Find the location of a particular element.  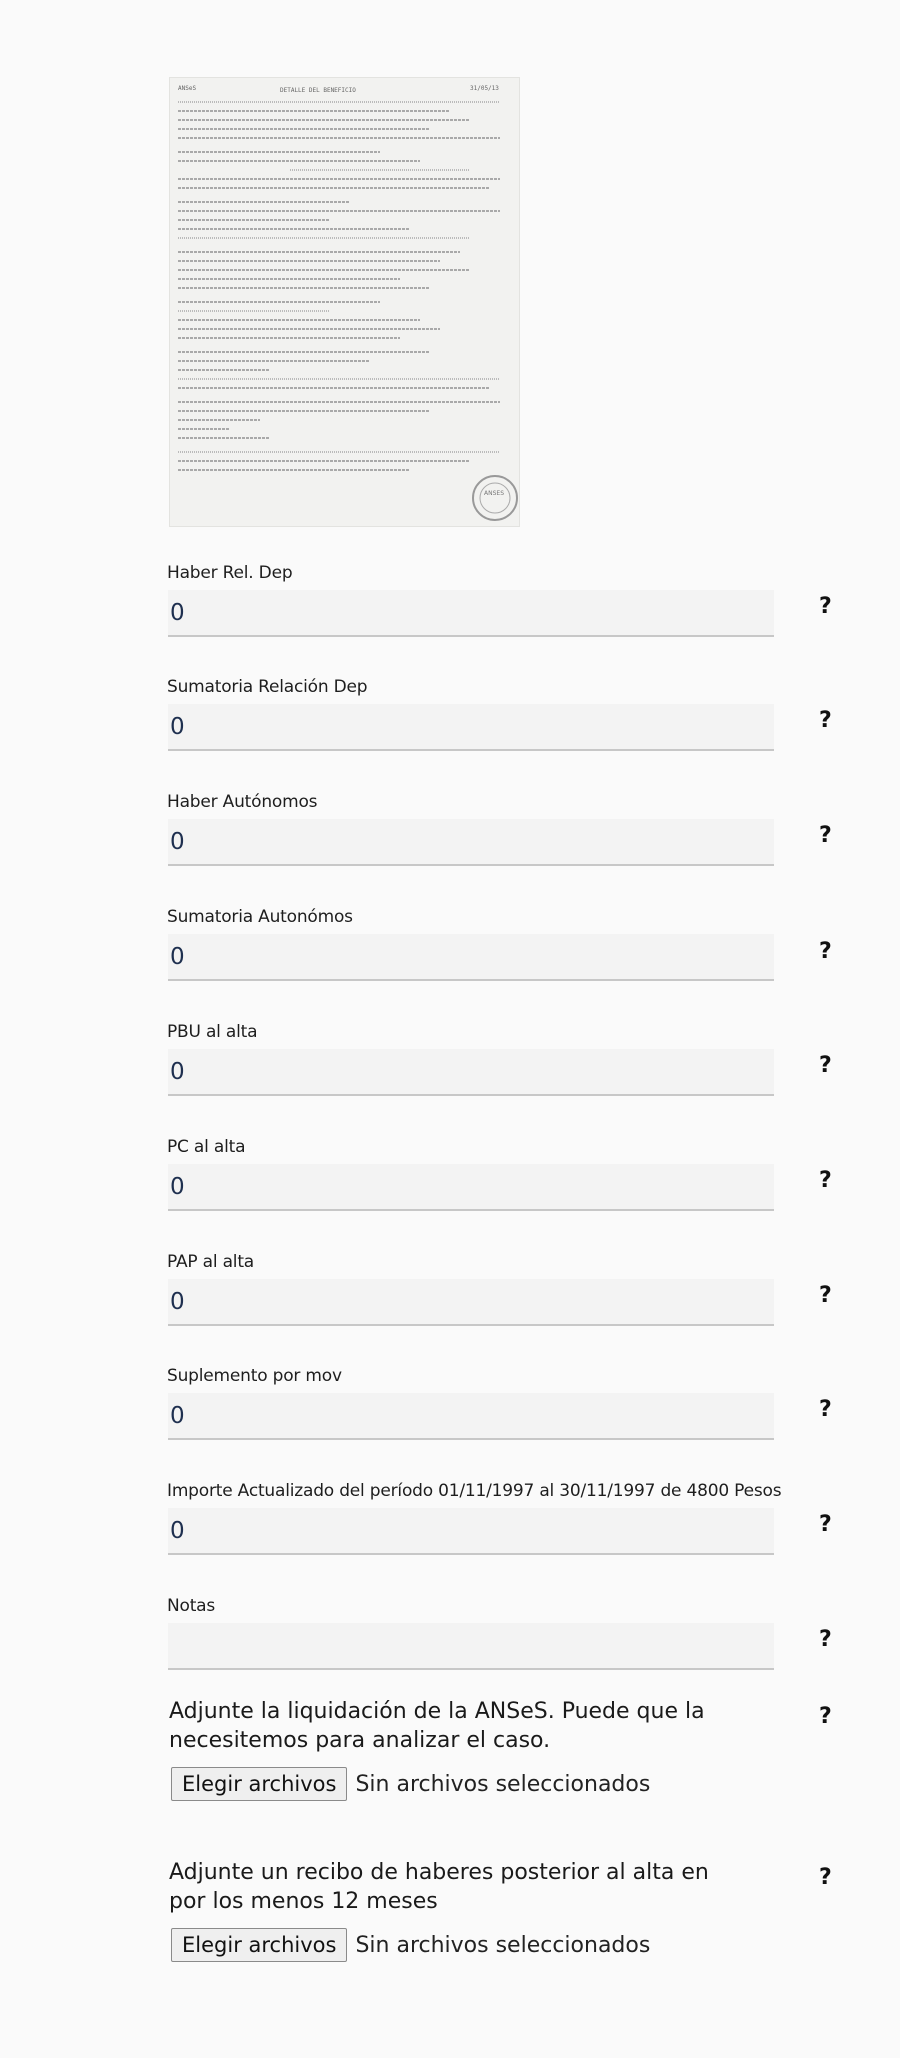

field-label: PC al alta is located at coordinates (206, 1147).